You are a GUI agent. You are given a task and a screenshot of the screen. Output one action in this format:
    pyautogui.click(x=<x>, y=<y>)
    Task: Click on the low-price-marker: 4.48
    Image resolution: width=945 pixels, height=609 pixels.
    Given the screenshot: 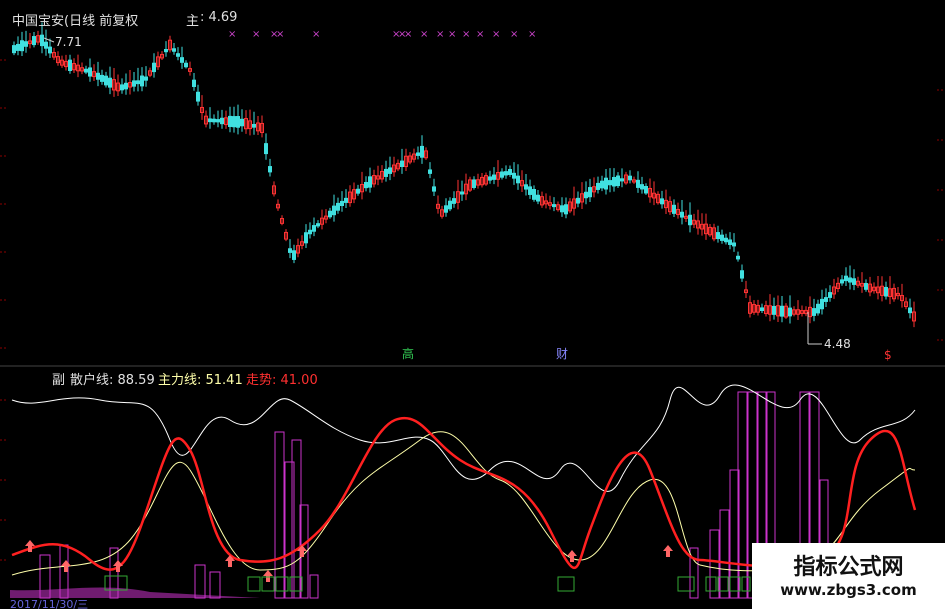 What is the action you would take?
    pyautogui.click(x=837, y=344)
    